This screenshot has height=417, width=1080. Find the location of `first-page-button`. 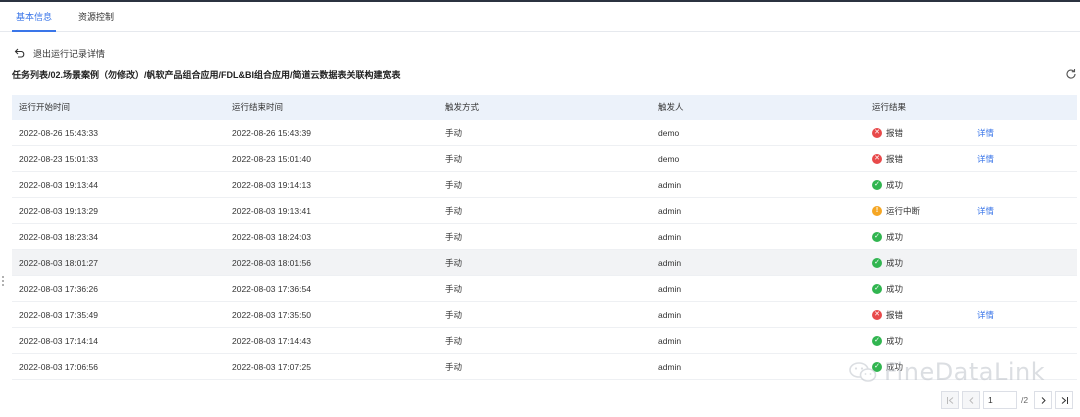

first-page-button is located at coordinates (950, 400).